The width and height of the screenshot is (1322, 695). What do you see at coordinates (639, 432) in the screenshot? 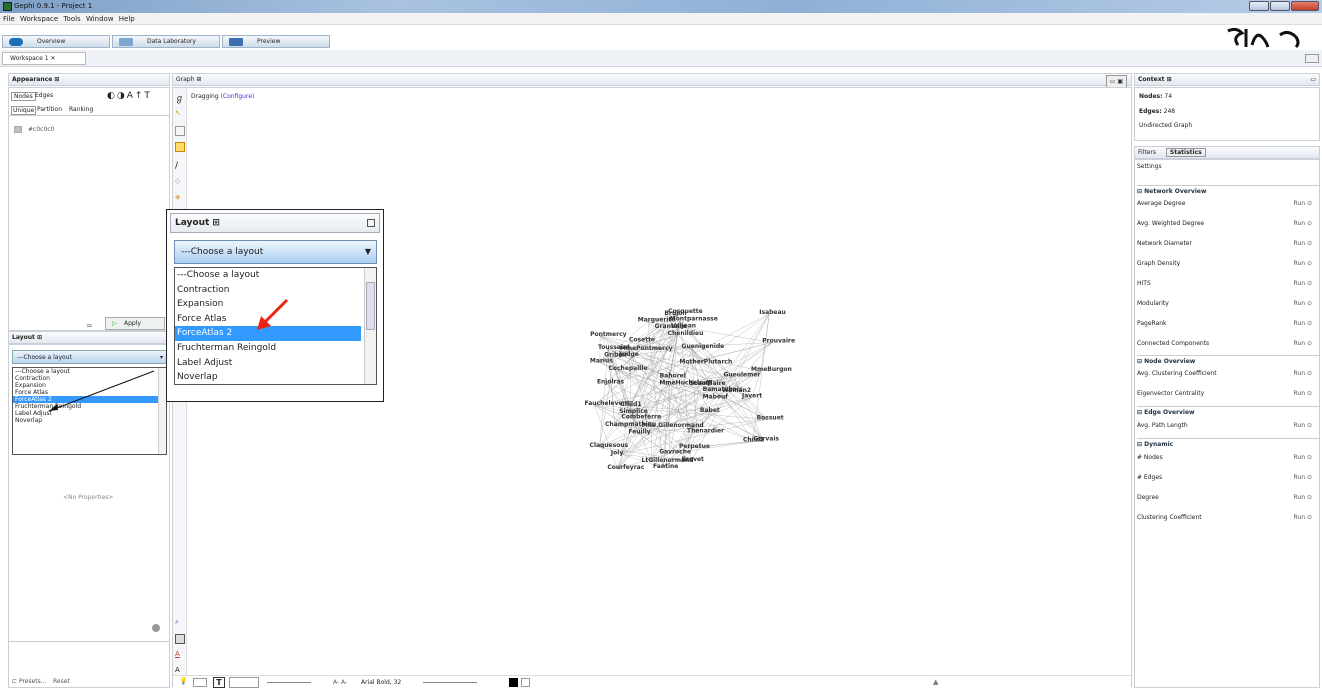
I see `graph-node-label: Feuilly` at bounding box center [639, 432].